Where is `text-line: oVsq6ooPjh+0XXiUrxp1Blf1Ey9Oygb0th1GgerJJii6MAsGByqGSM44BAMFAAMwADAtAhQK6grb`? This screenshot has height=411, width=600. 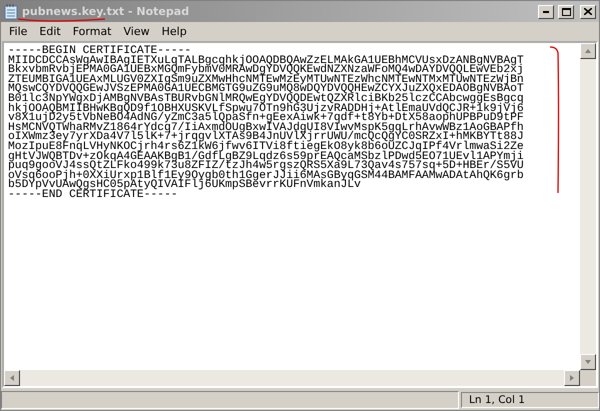 text-line: oVsq6ooPjh+0XXiUrxp1Blf1Ey9Oygb0th1GgerJJii6MAsGByqGSM44BAMFAAMwADAtAhQK6grb is located at coordinates (266, 177).